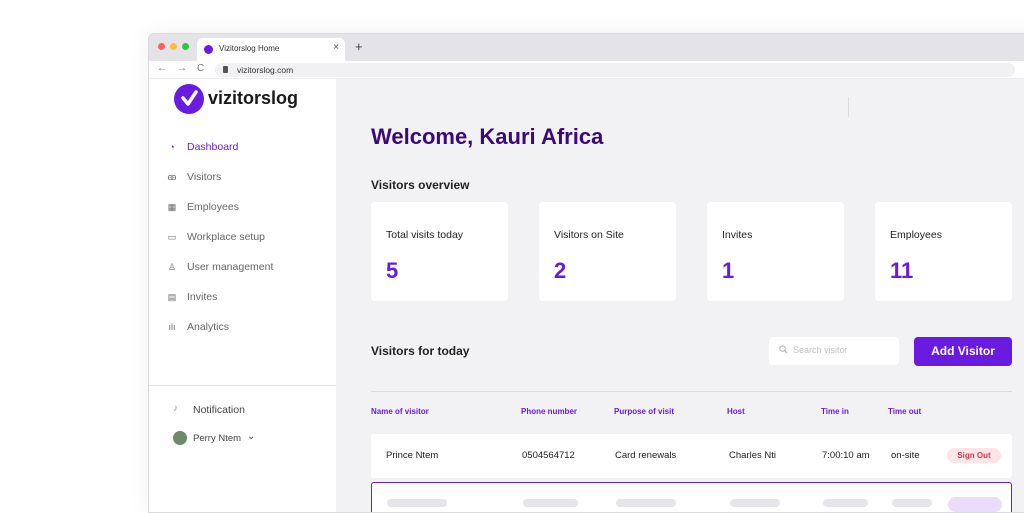 This screenshot has height=513, width=1024. What do you see at coordinates (172, 207) in the screenshot?
I see `employees-icon: ▦` at bounding box center [172, 207].